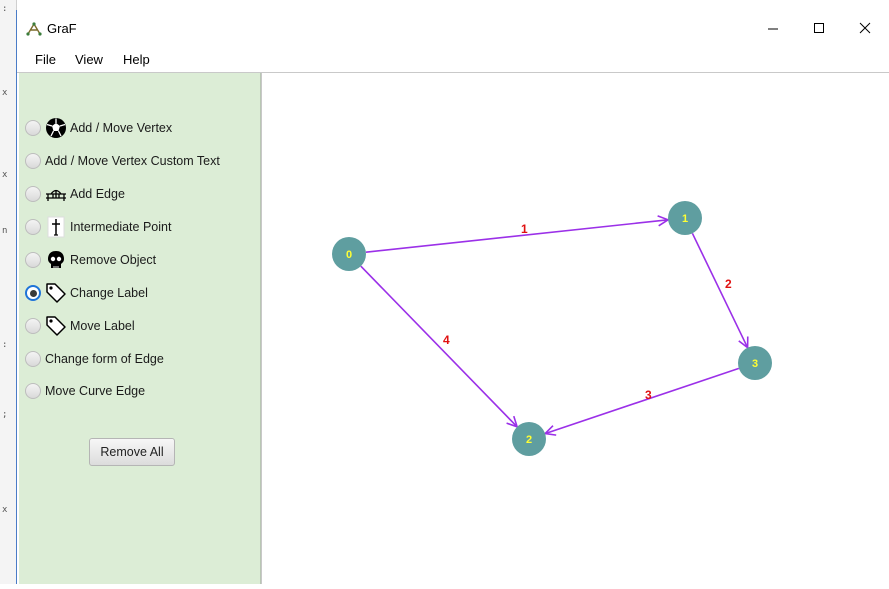 This screenshot has height=589, width=889. What do you see at coordinates (33, 326) in the screenshot?
I see `radio-move-label` at bounding box center [33, 326].